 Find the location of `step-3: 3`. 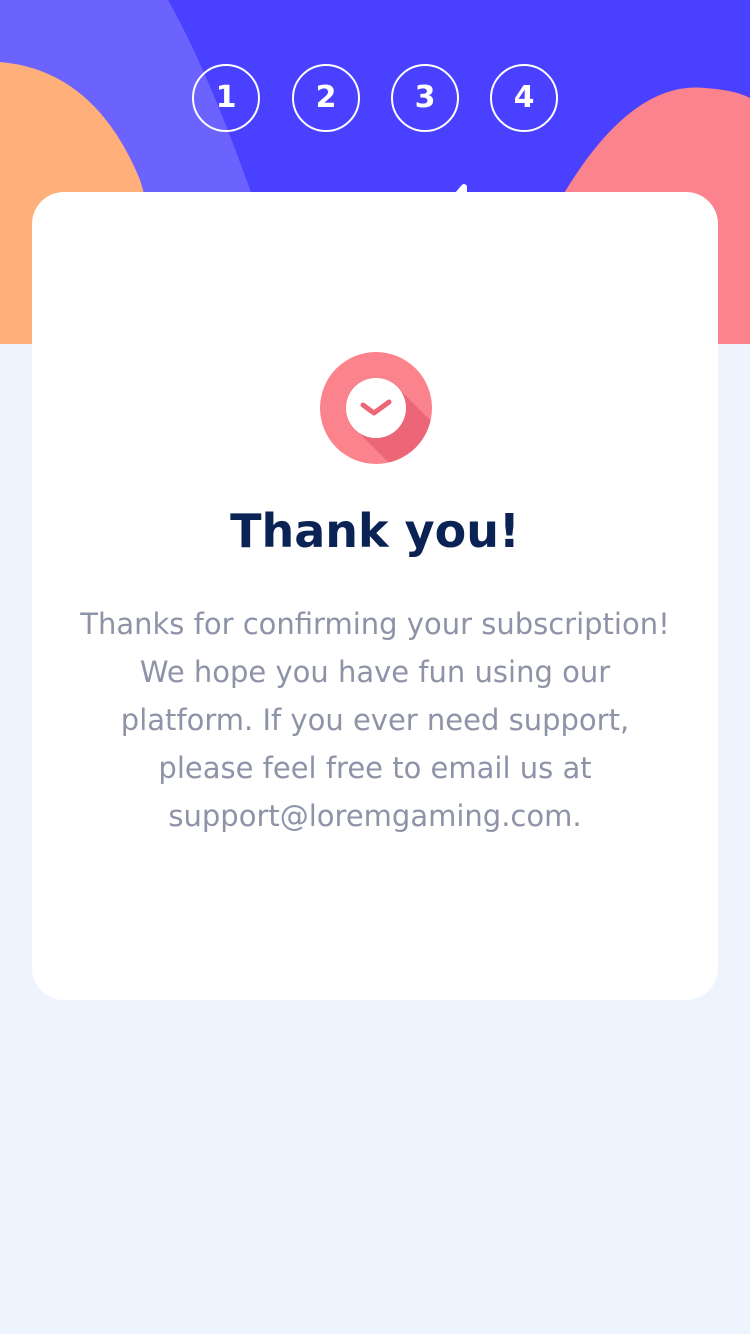

step-3: 3 is located at coordinates (425, 98).